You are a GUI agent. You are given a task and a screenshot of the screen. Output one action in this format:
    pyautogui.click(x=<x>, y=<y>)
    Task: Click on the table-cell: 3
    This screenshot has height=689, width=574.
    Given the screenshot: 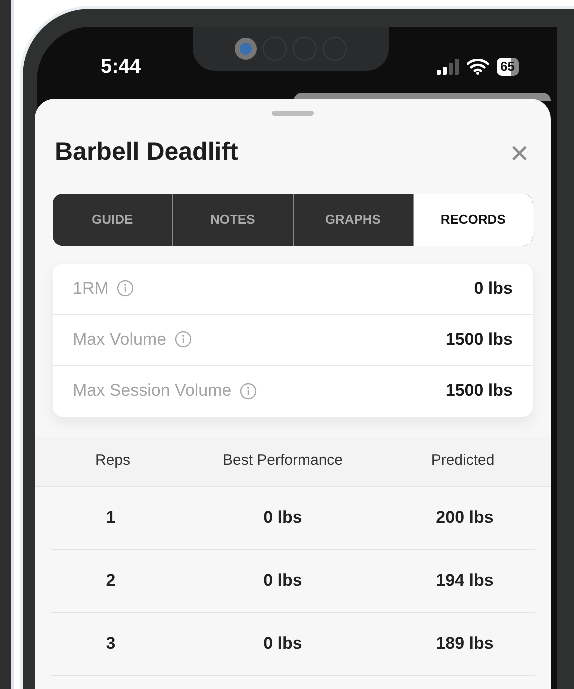 What is the action you would take?
    pyautogui.click(x=111, y=643)
    